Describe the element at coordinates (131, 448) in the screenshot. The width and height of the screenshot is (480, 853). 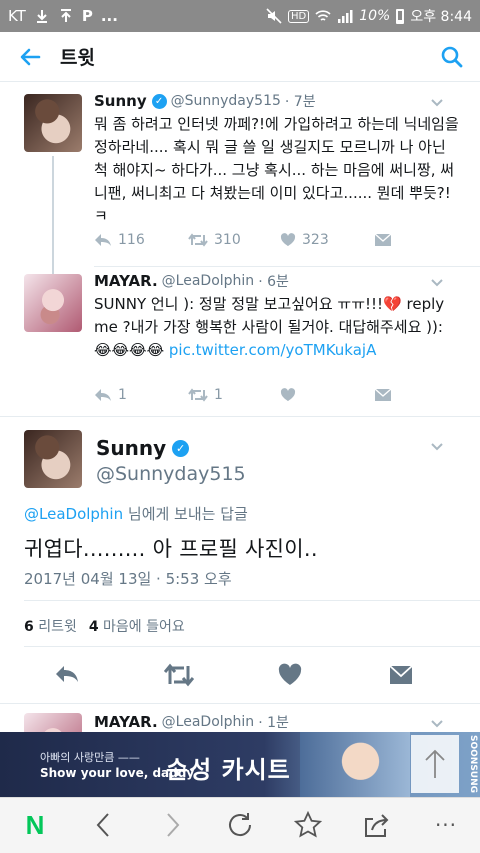
I see `main-author-name: Sunny` at that location.